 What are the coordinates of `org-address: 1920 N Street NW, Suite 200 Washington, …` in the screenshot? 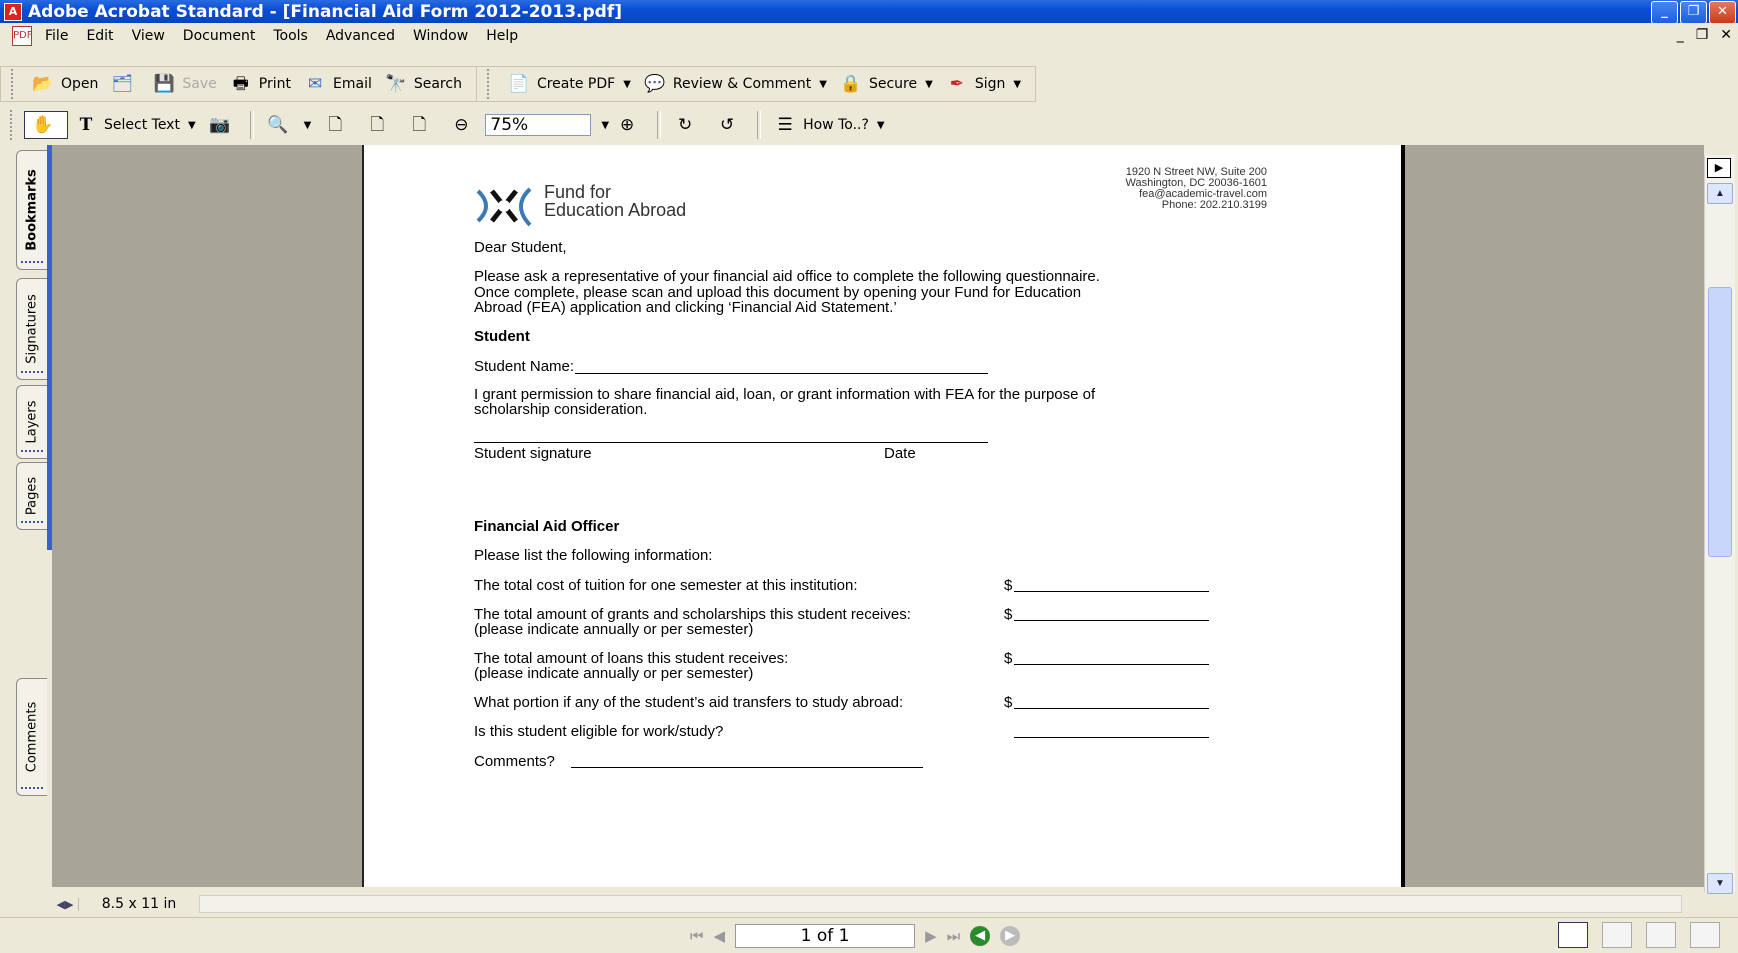 It's located at (1196, 189).